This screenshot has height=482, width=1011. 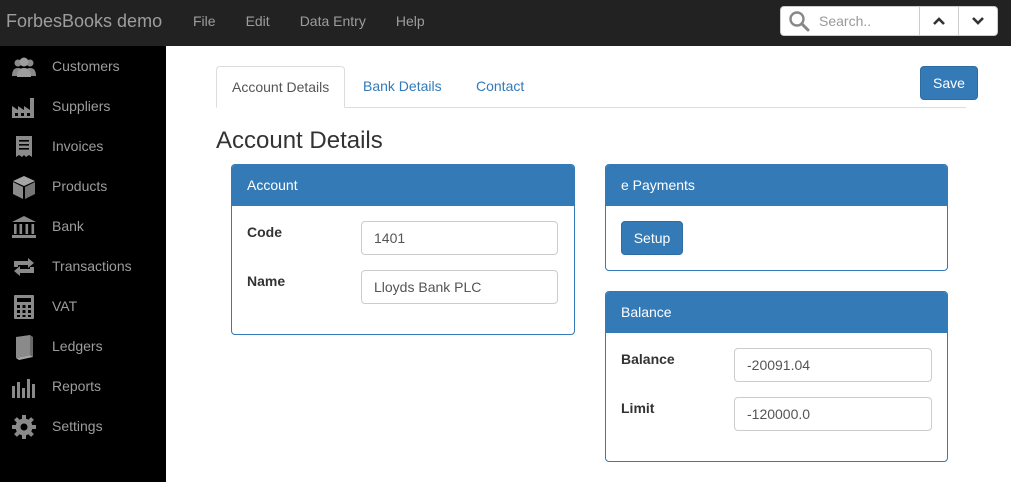 I want to click on sidebar-item-label: Transactions, so click(x=92, y=266).